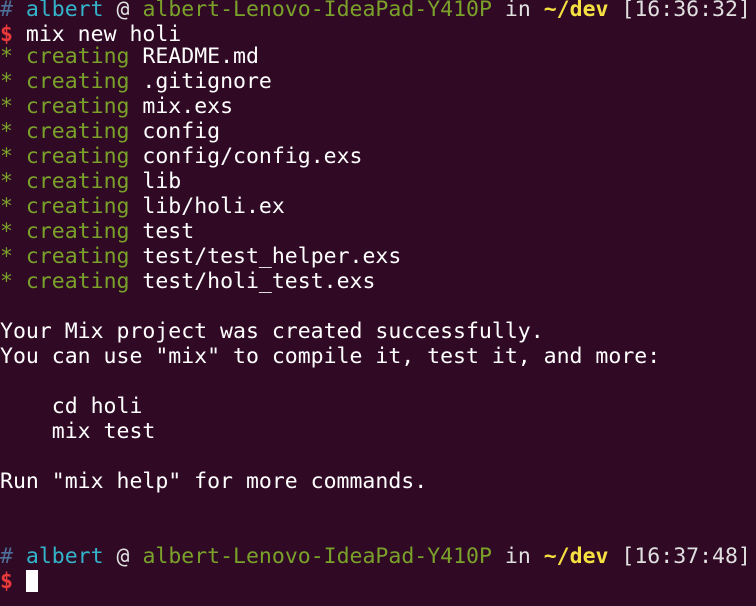 The height and width of the screenshot is (606, 756). What do you see at coordinates (207, 81) in the screenshot?
I see `created-file-path: .gitignore` at bounding box center [207, 81].